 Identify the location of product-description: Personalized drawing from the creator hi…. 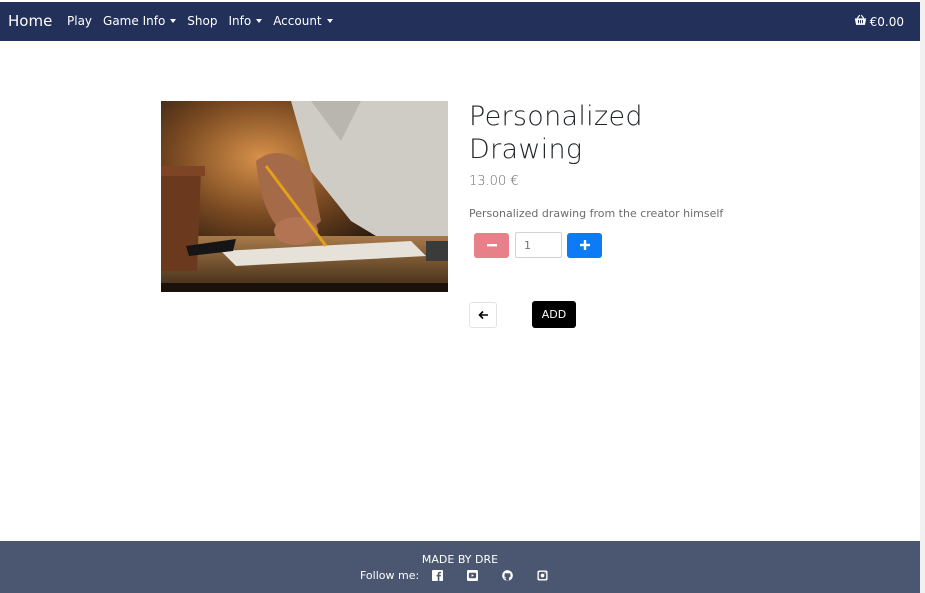
(596, 213).